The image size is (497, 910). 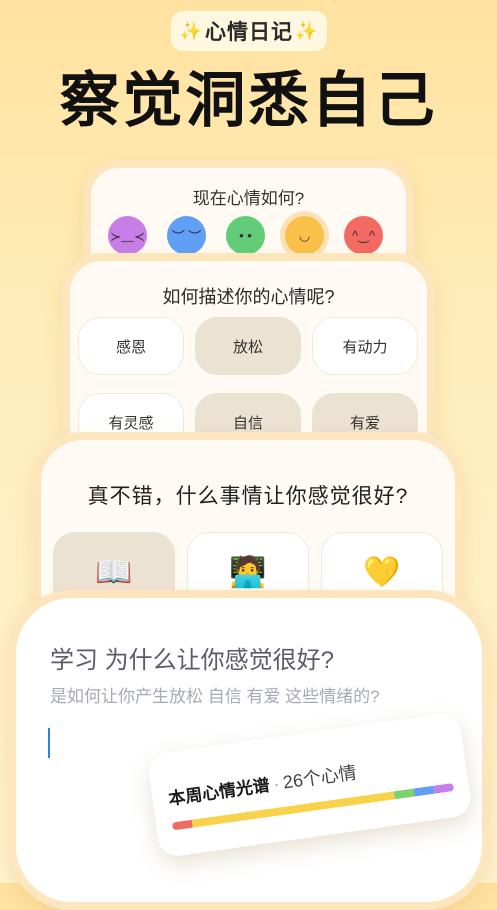 I want to click on book-icon: 📖, so click(x=114, y=572).